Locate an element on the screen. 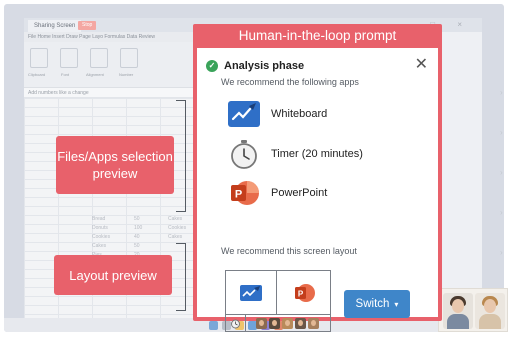  layout-callout: Layout preview is located at coordinates (113, 275).